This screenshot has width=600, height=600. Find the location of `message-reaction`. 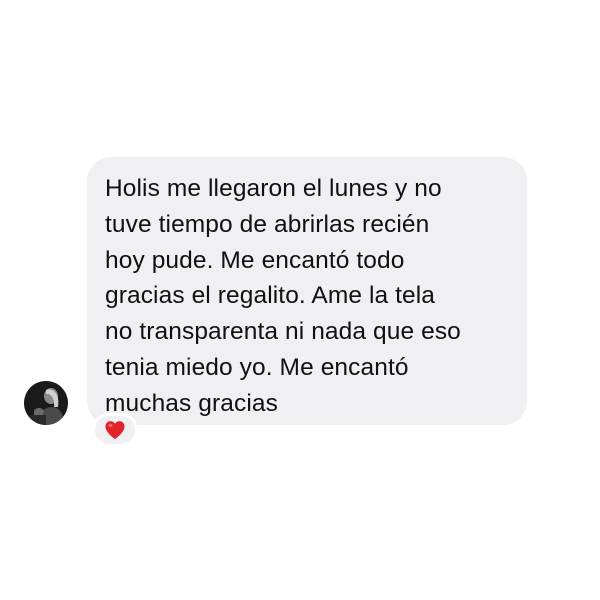

message-reaction is located at coordinates (115, 430).